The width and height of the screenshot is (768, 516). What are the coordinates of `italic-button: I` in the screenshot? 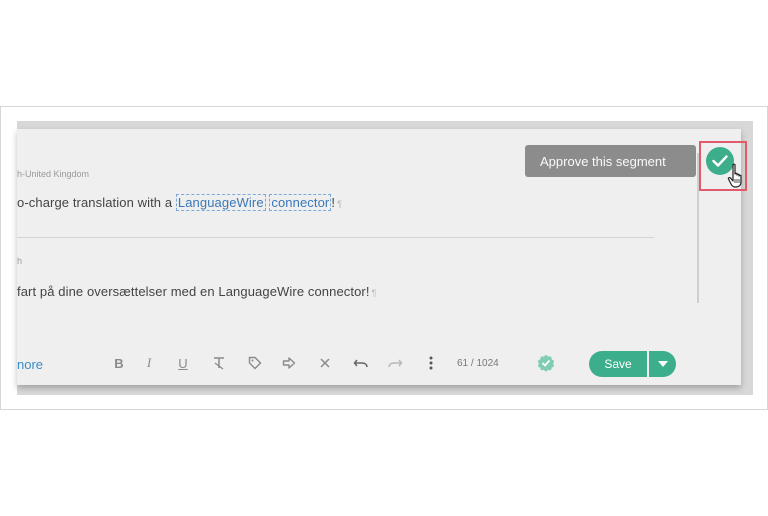 It's located at (149, 363).